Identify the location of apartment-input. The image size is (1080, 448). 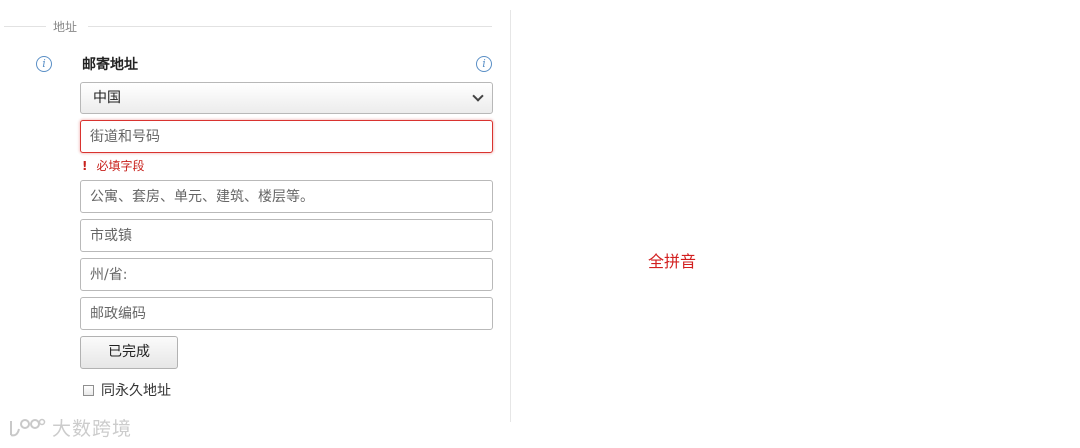
(286, 196).